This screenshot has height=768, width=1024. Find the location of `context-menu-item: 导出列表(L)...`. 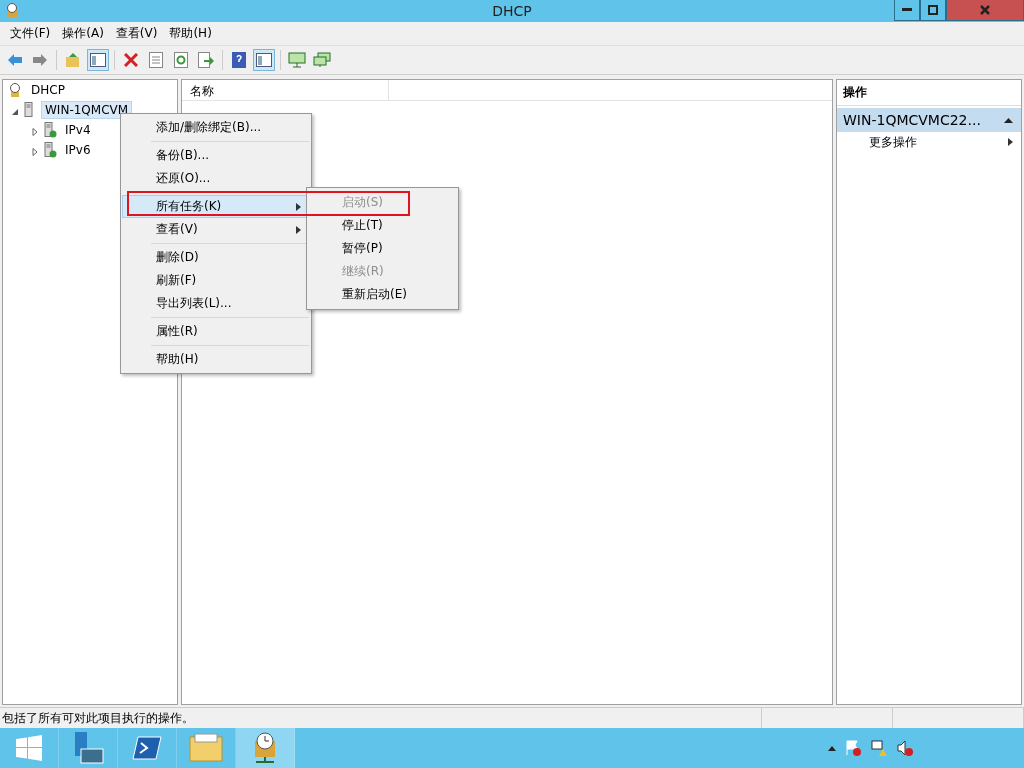

context-menu-item: 导出列表(L)... is located at coordinates (216, 303).